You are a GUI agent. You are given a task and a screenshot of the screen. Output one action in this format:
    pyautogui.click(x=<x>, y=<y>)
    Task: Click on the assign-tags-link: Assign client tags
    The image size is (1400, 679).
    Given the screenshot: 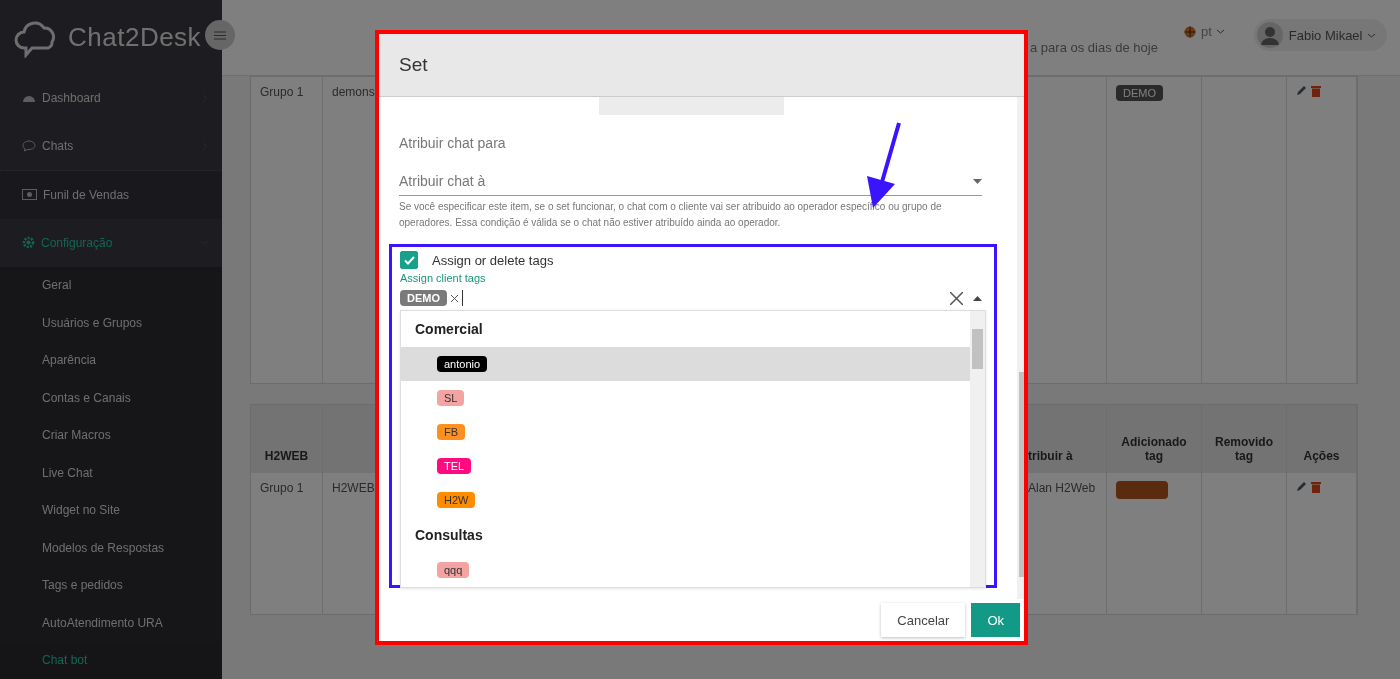 What is the action you would take?
    pyautogui.click(x=693, y=278)
    